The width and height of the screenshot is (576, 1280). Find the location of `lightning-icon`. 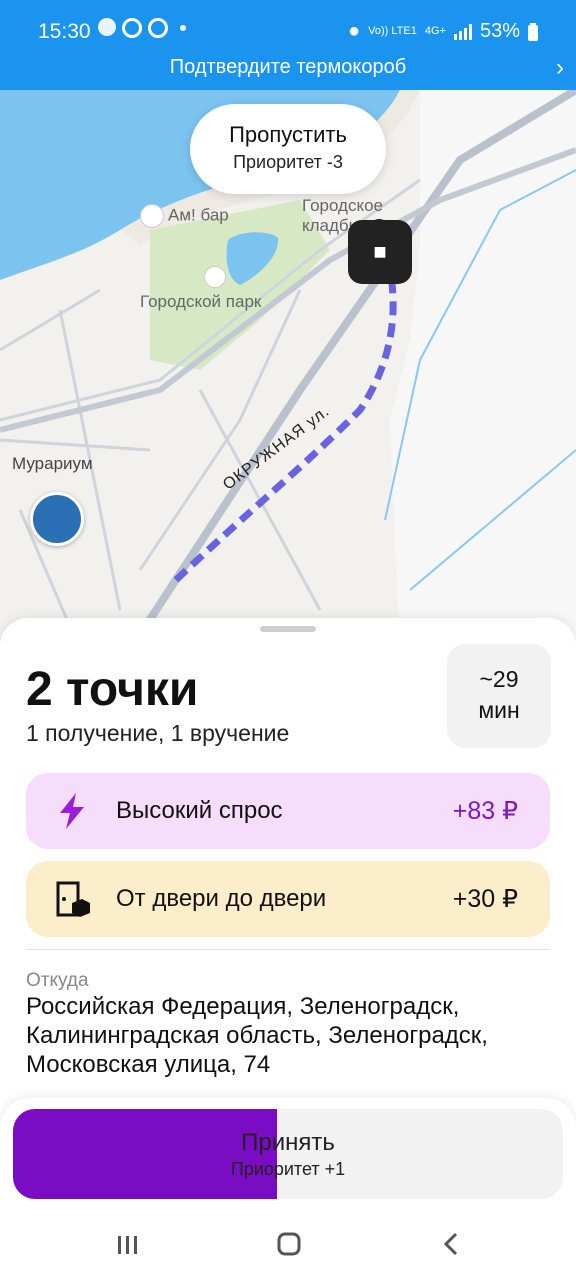

lightning-icon is located at coordinates (72, 811).